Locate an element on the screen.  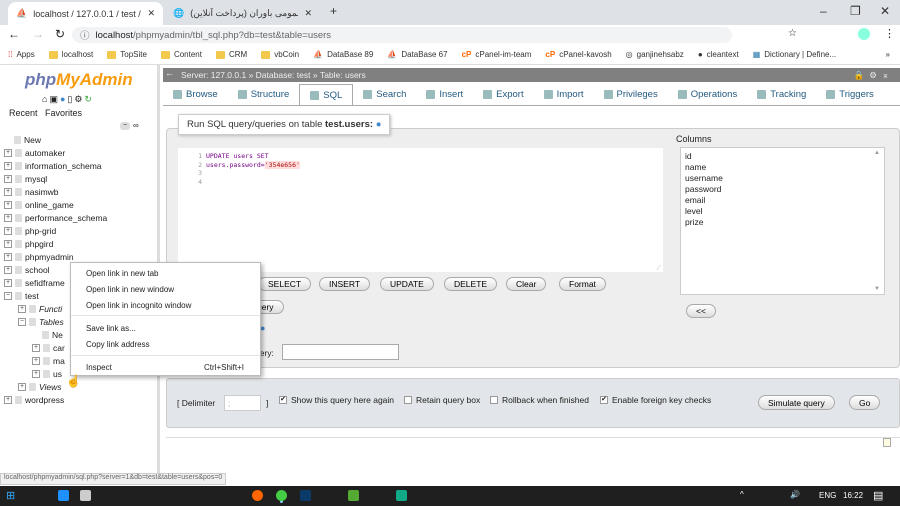
close-tab-icon: ✕ is located at coordinates (308, 13).